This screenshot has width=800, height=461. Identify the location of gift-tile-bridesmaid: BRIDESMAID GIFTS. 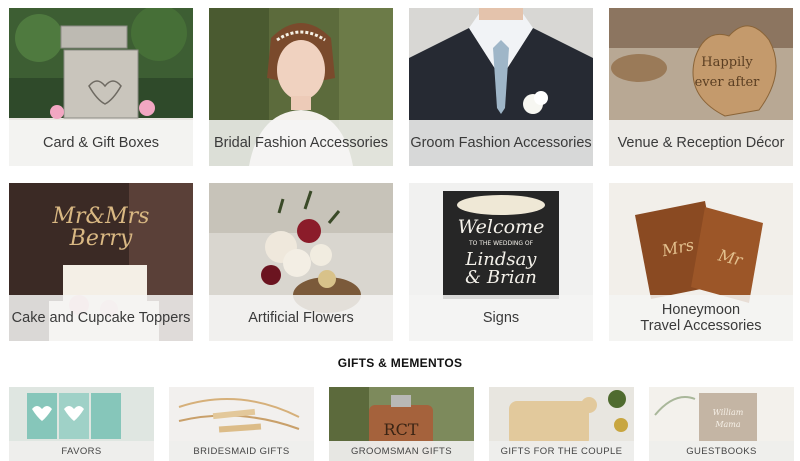
(241, 424).